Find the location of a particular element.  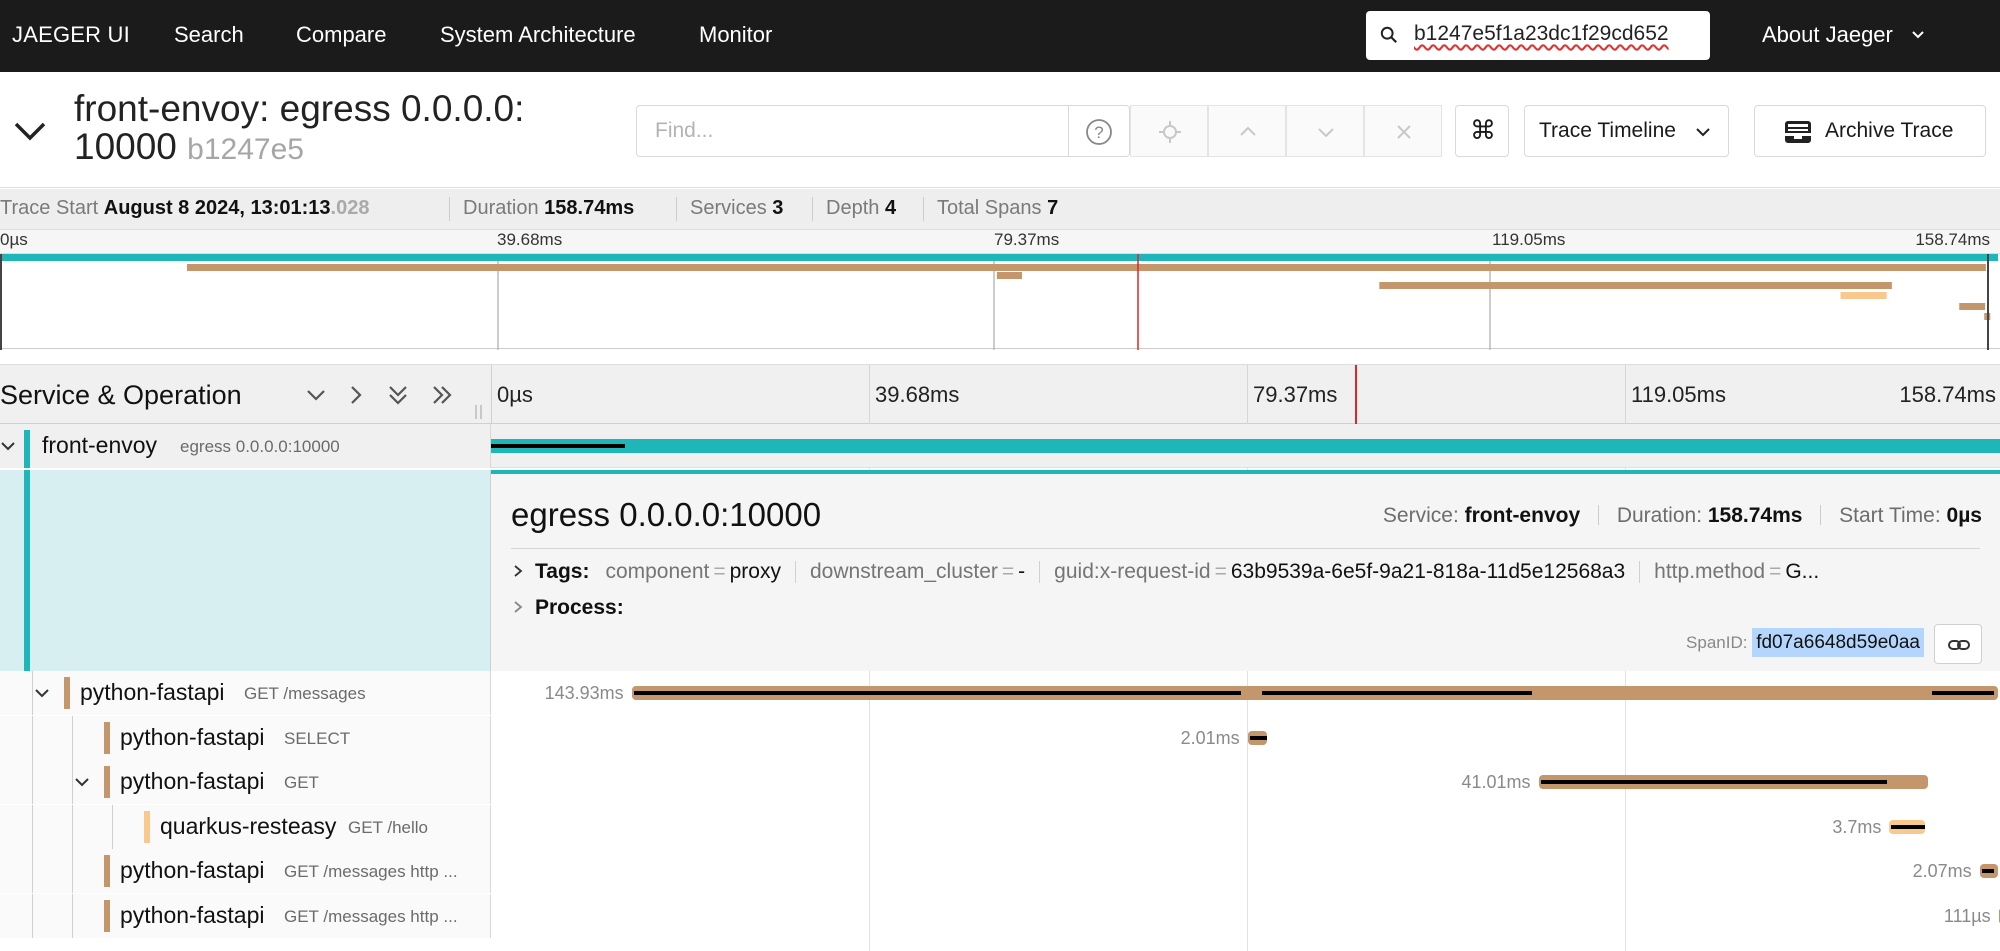

timeline-tick: 158.74ms is located at coordinates (1947, 394).